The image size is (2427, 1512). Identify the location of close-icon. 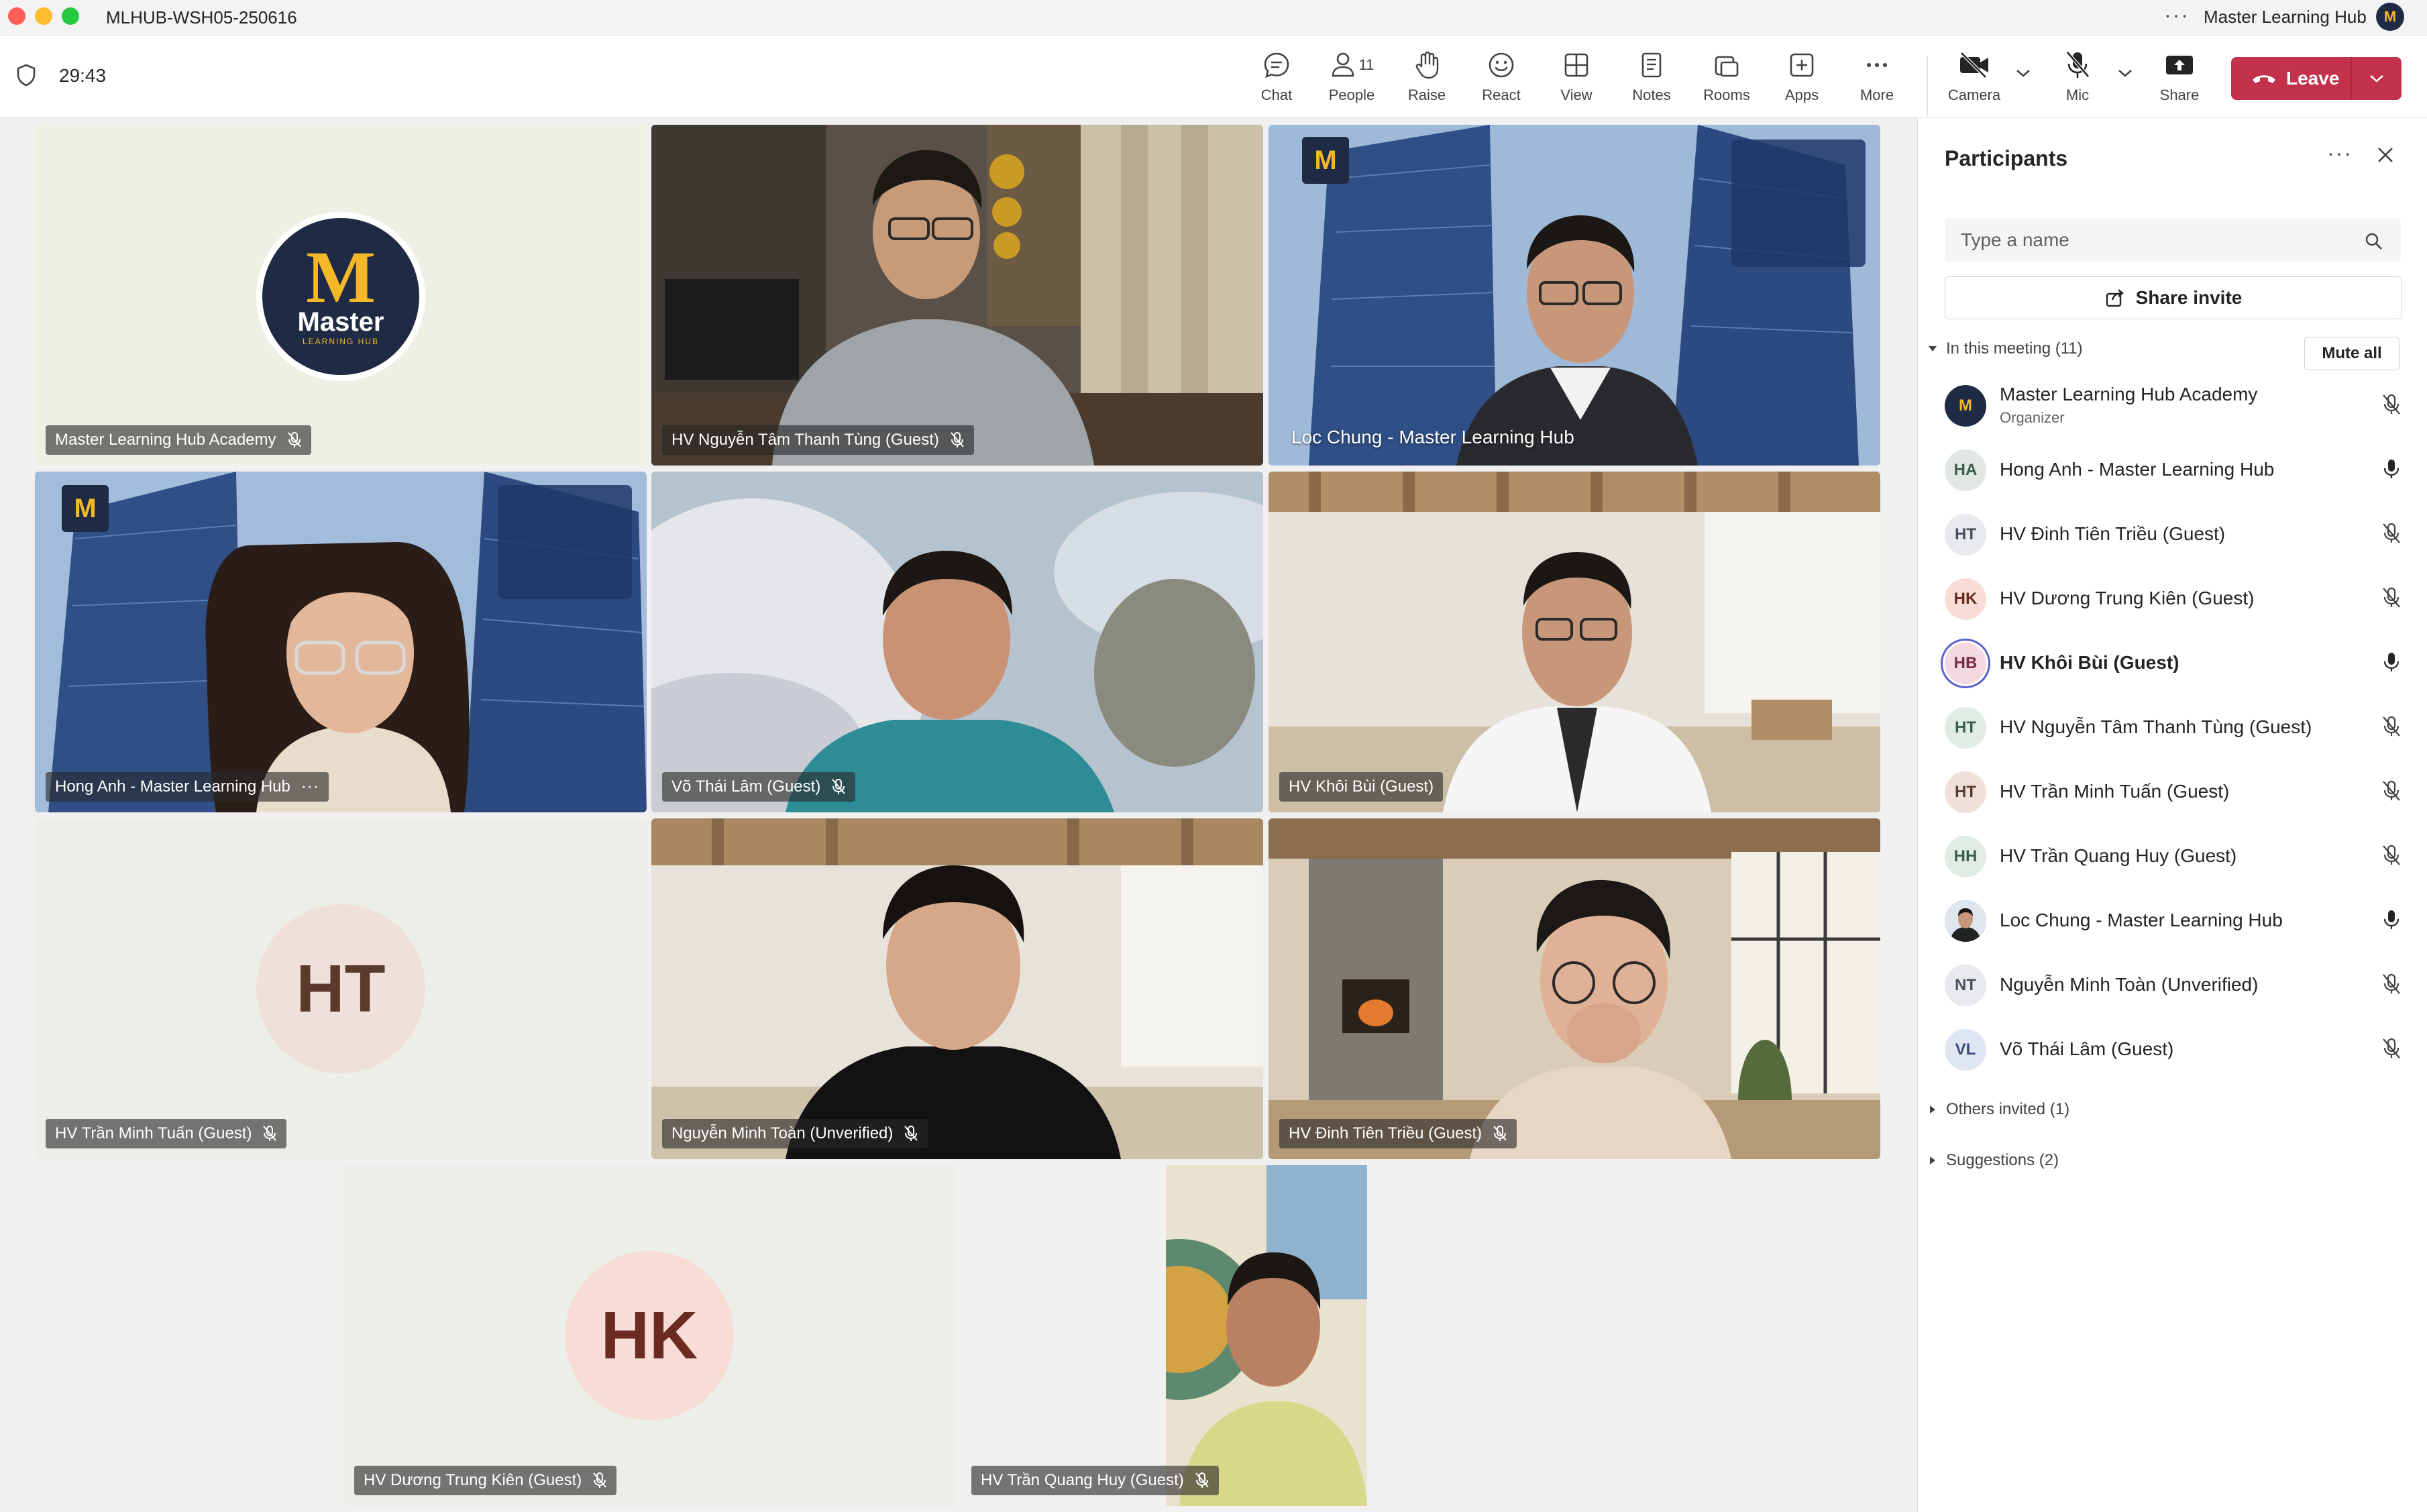
(2385, 156).